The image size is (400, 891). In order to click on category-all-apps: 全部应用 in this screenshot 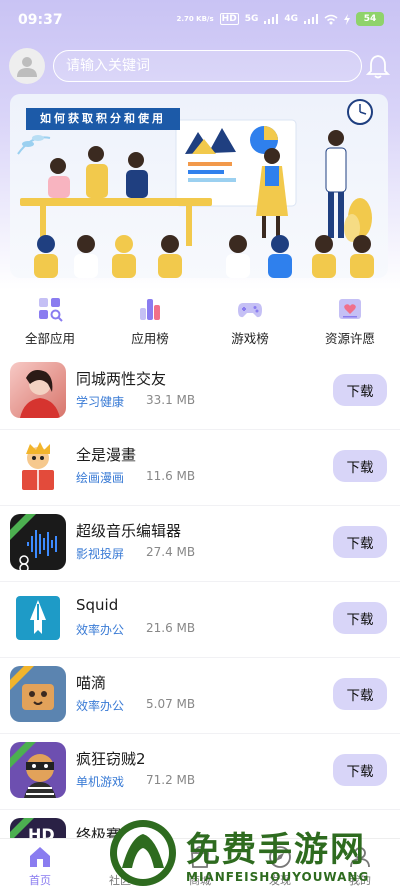, I will do `click(50, 319)`.